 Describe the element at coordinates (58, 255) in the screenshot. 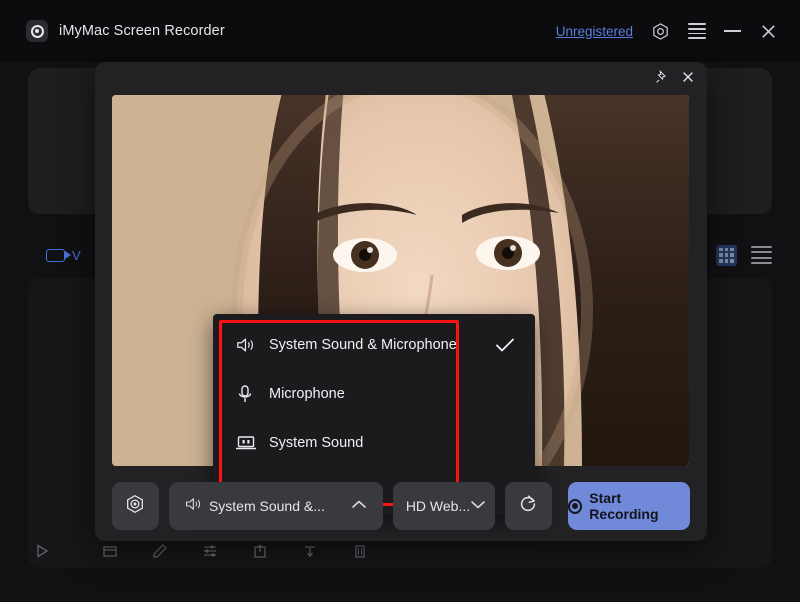

I see `camcorder-icon` at that location.